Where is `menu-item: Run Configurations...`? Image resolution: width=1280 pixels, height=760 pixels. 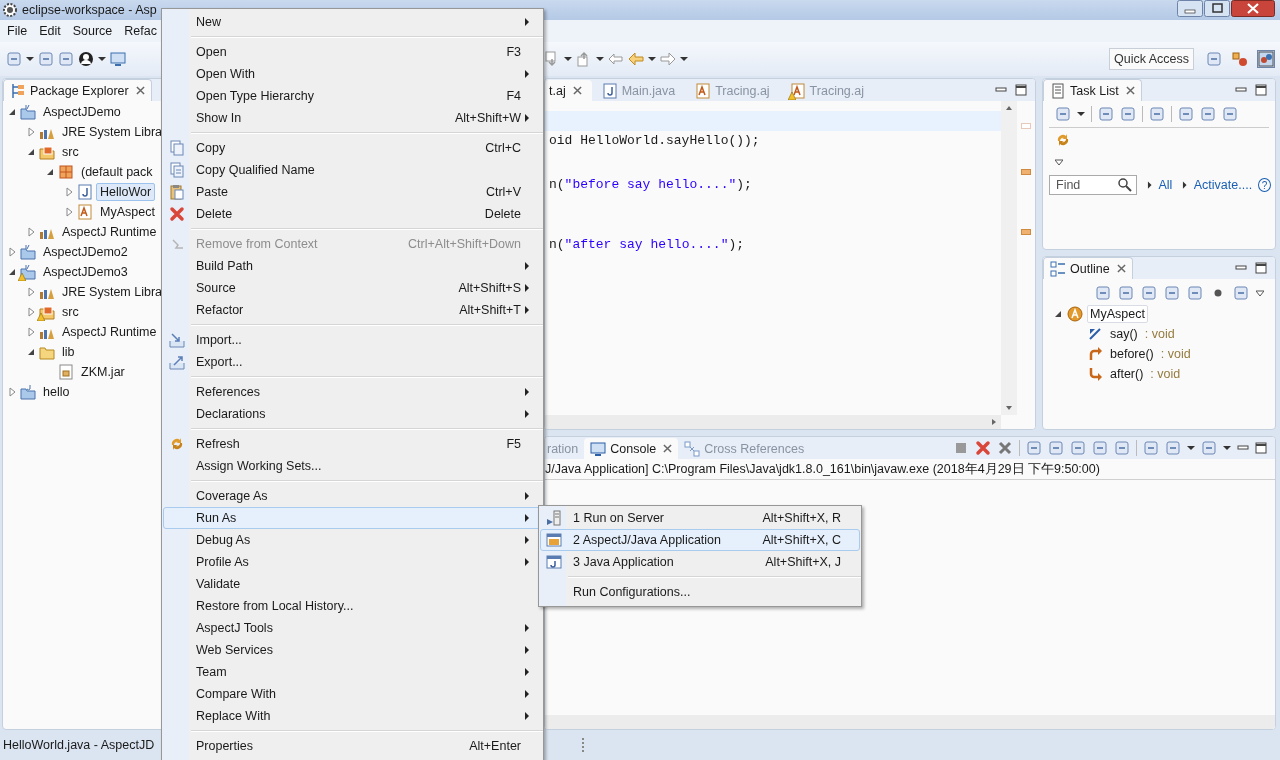
menu-item: Run Configurations... is located at coordinates (700, 592).